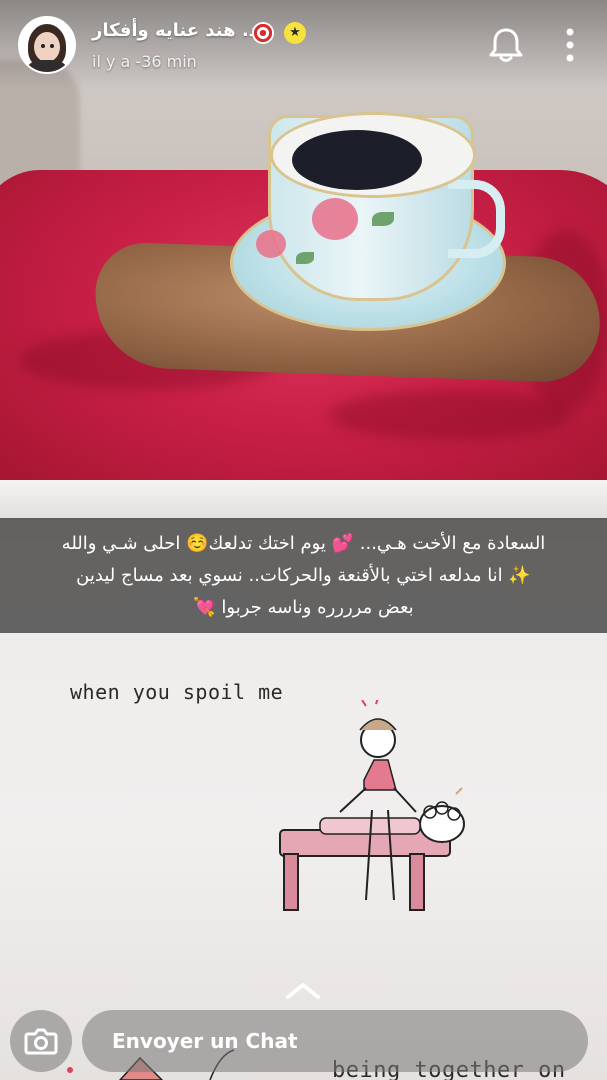  I want to click on massage-illustration, so click(372, 805).